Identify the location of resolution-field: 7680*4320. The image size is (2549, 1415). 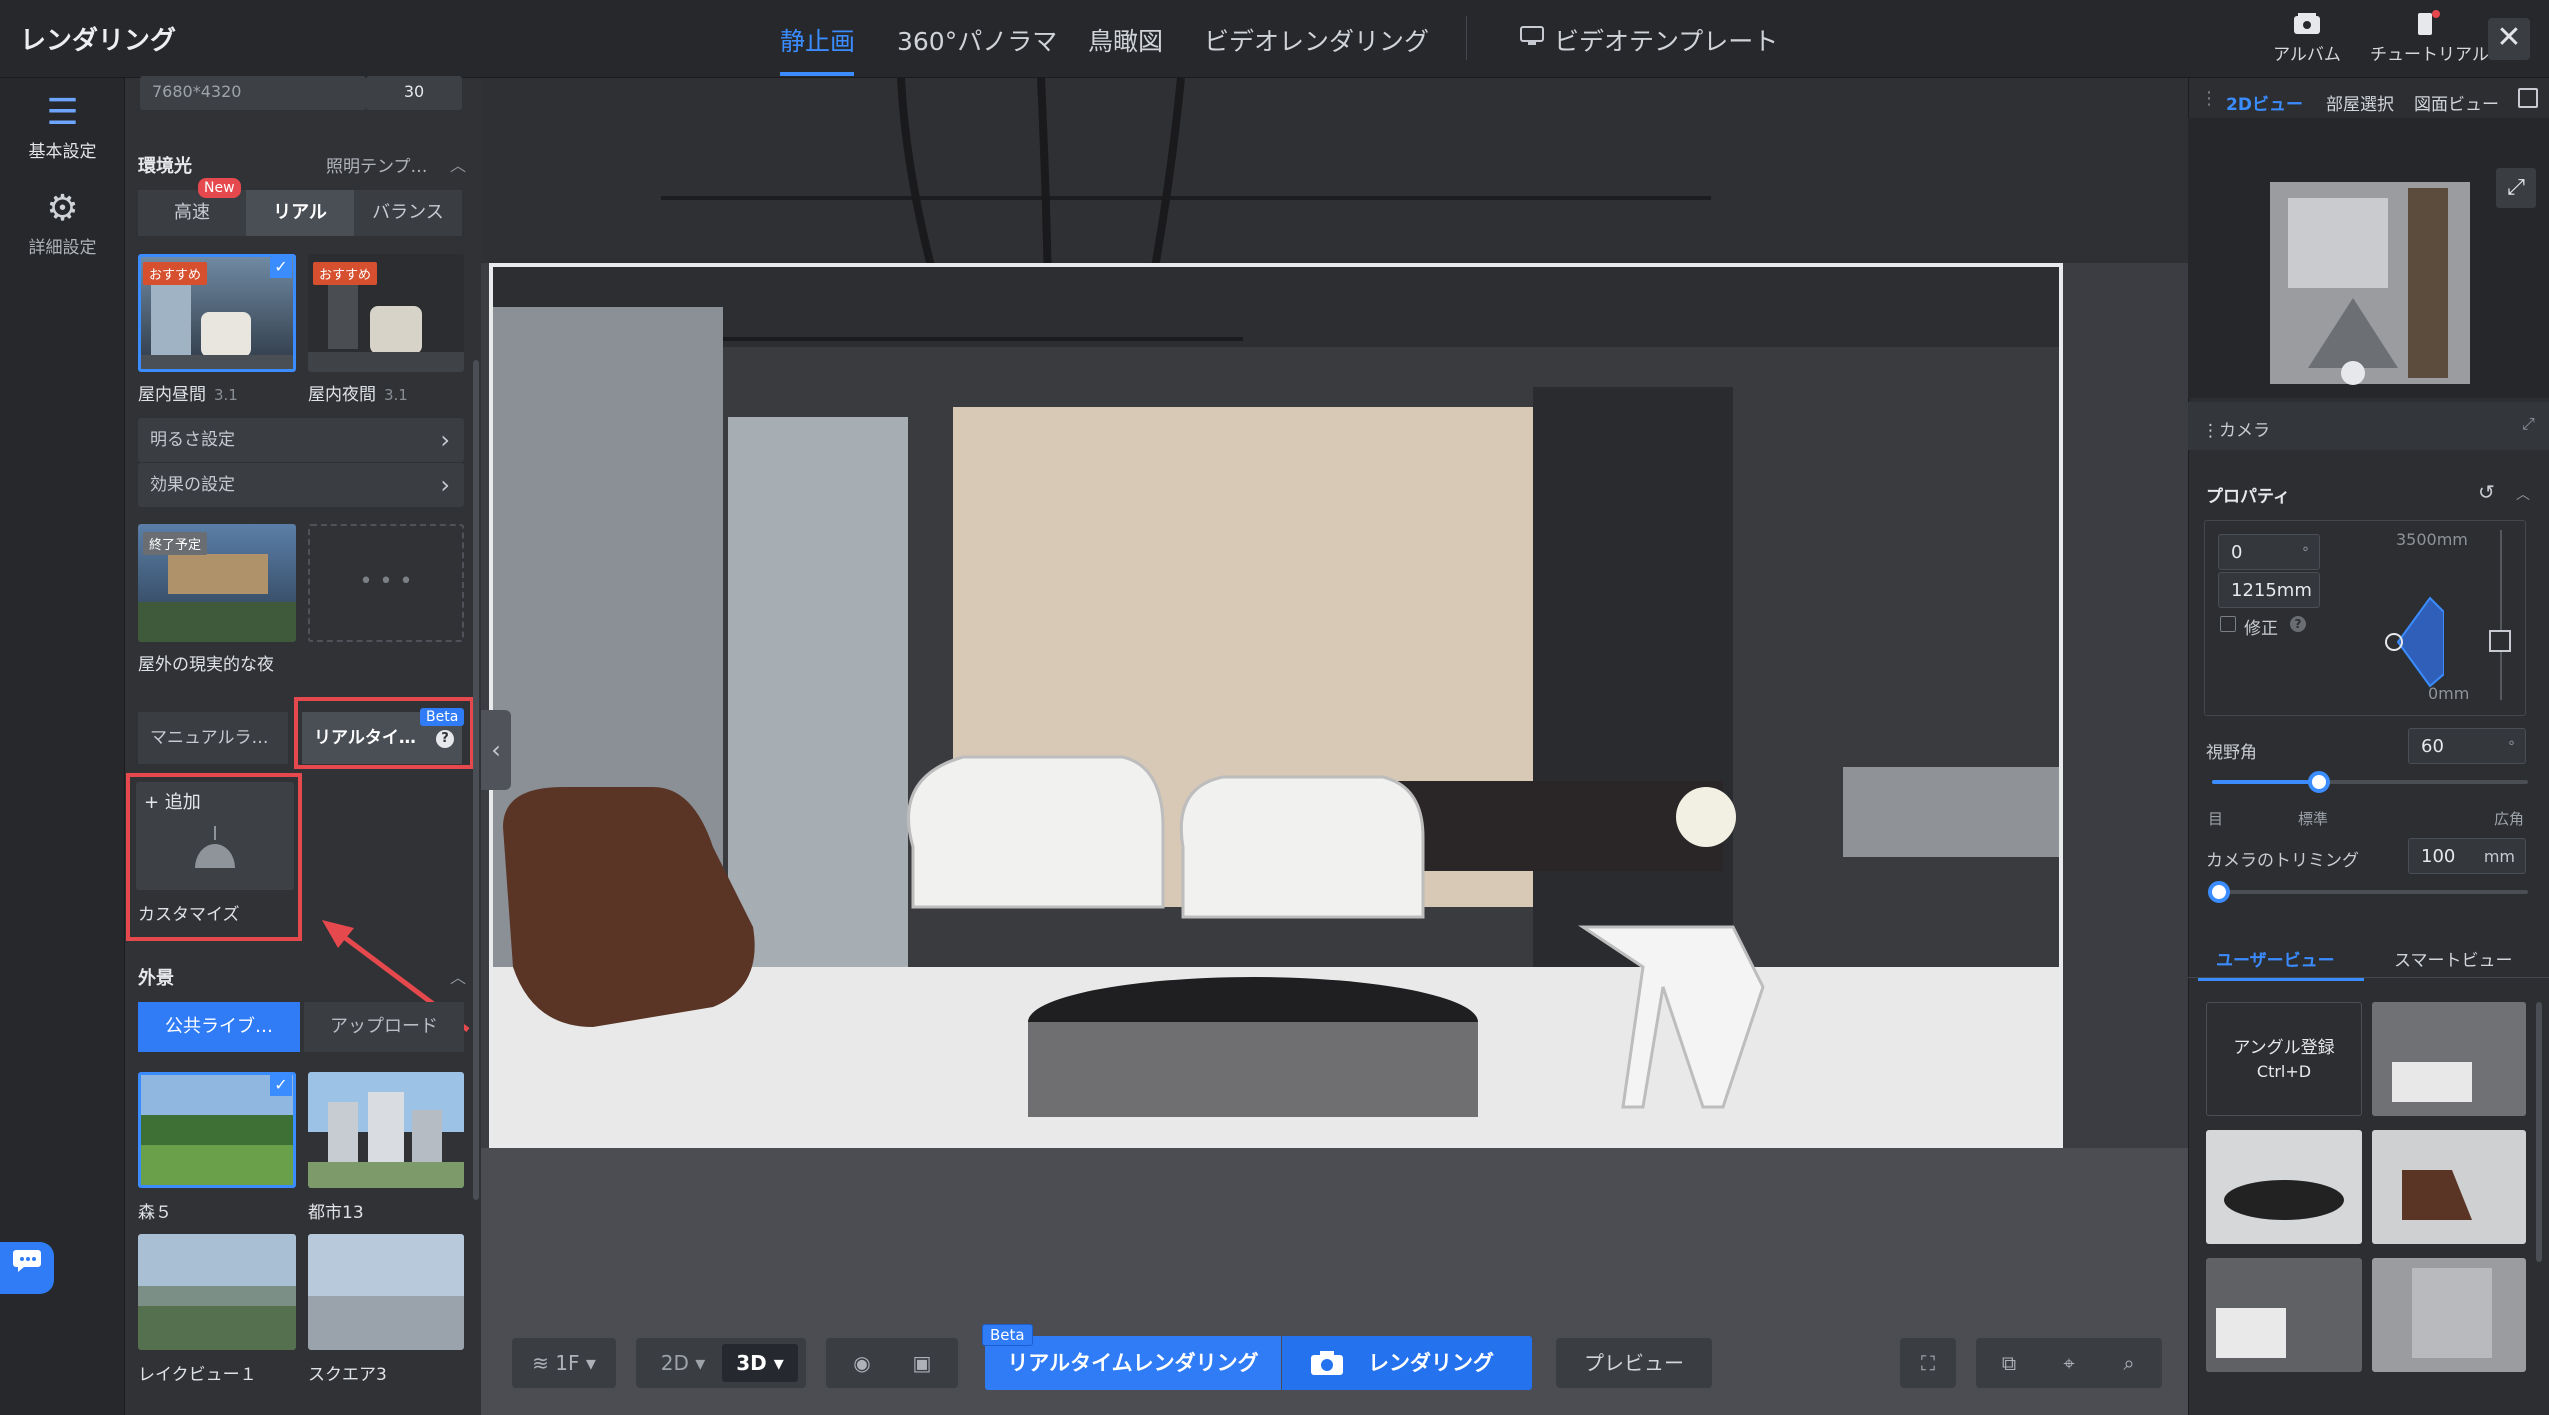
(253, 93).